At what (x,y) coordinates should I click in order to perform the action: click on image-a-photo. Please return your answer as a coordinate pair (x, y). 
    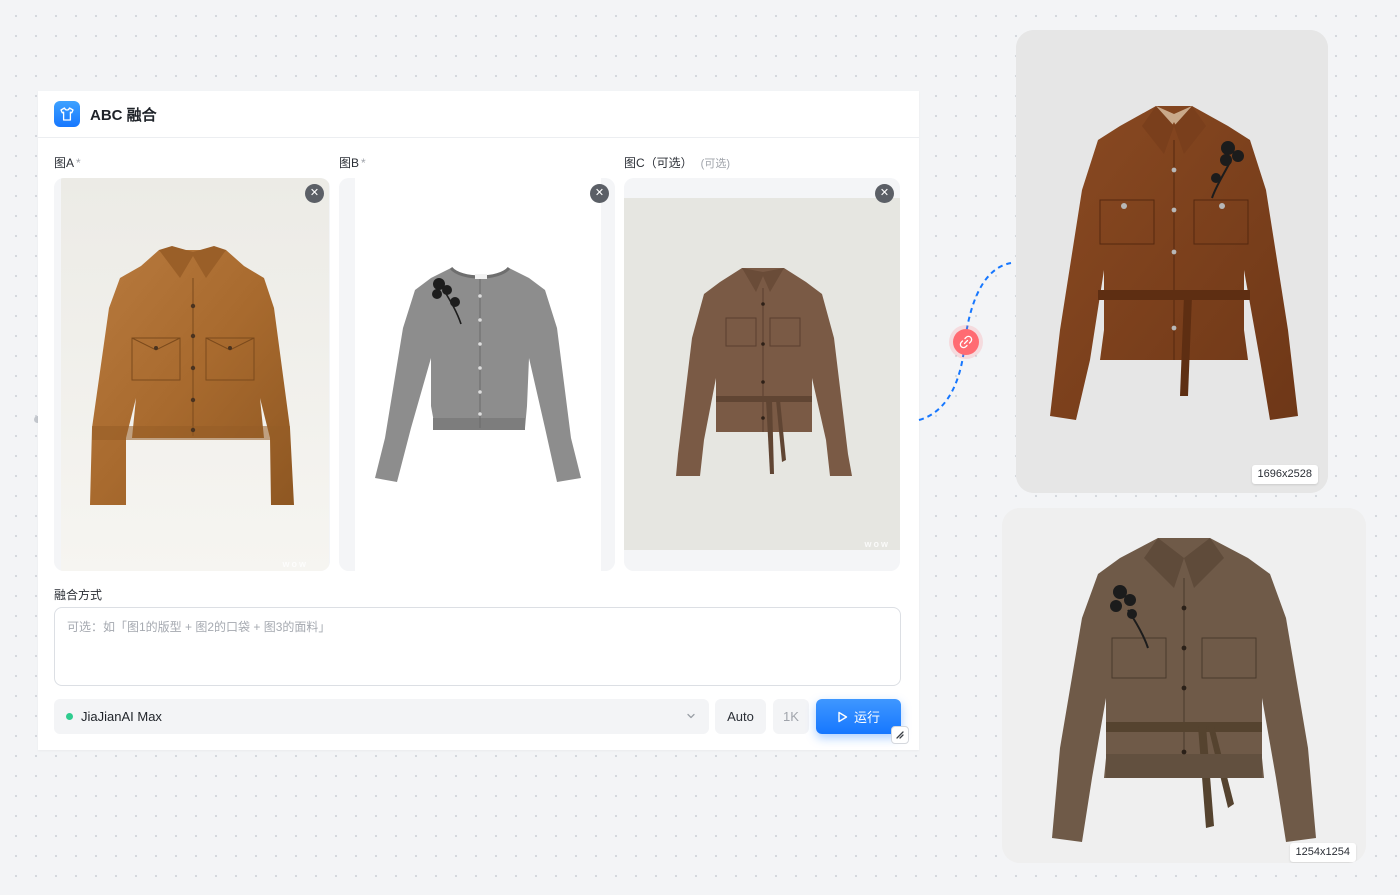
    Looking at the image, I should click on (192, 374).